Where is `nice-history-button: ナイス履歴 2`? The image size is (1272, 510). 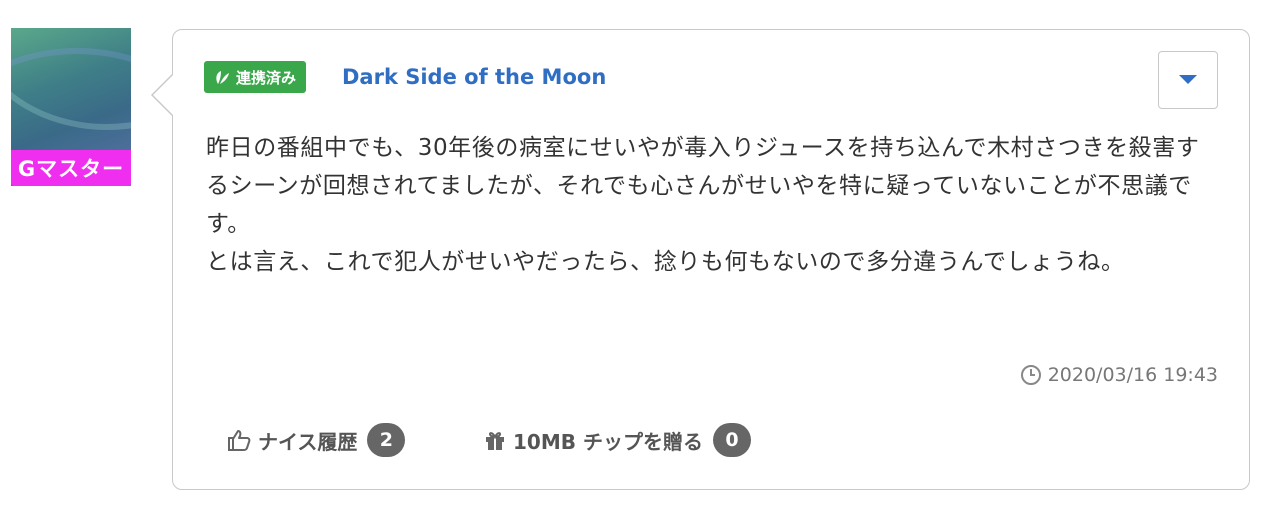 nice-history-button: ナイス履歴 2 is located at coordinates (316, 440).